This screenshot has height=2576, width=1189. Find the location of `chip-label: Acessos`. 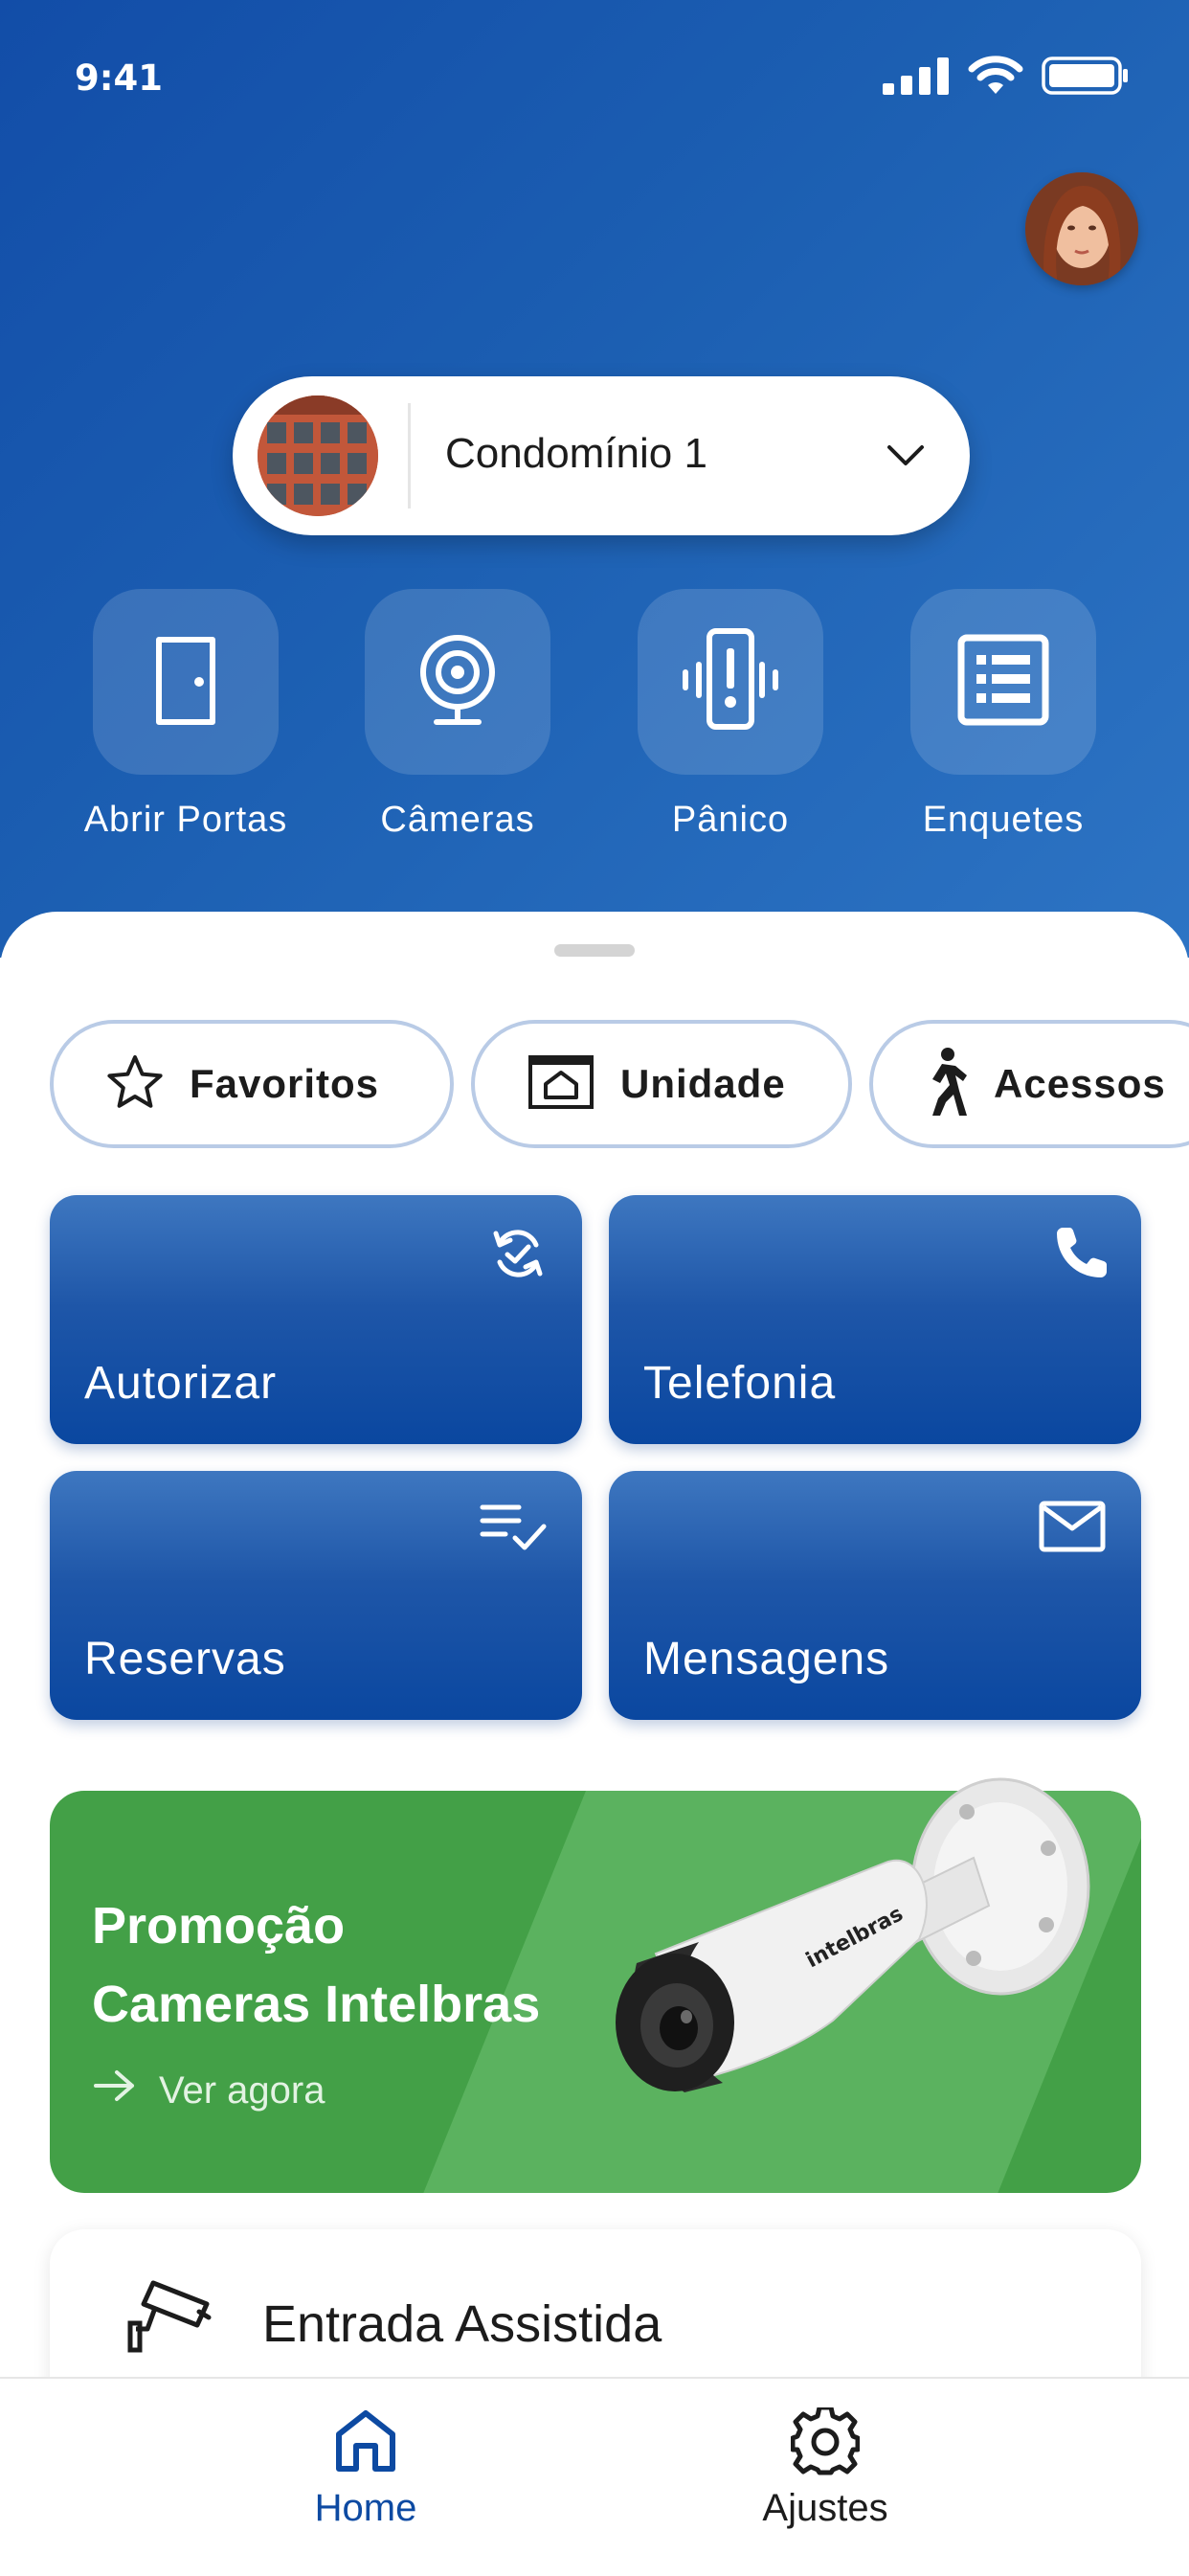

chip-label: Acessos is located at coordinates (1080, 1083).